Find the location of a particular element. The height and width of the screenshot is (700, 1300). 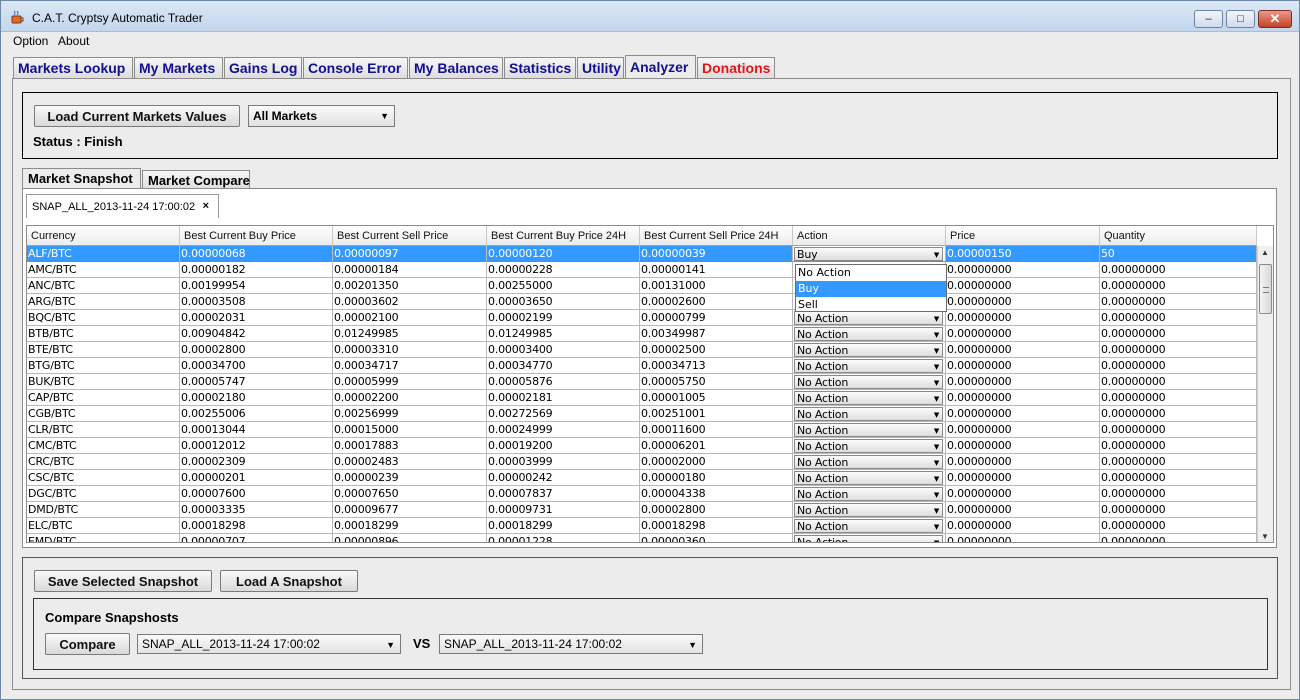

table-cell: 0.00007600 is located at coordinates (256, 494).